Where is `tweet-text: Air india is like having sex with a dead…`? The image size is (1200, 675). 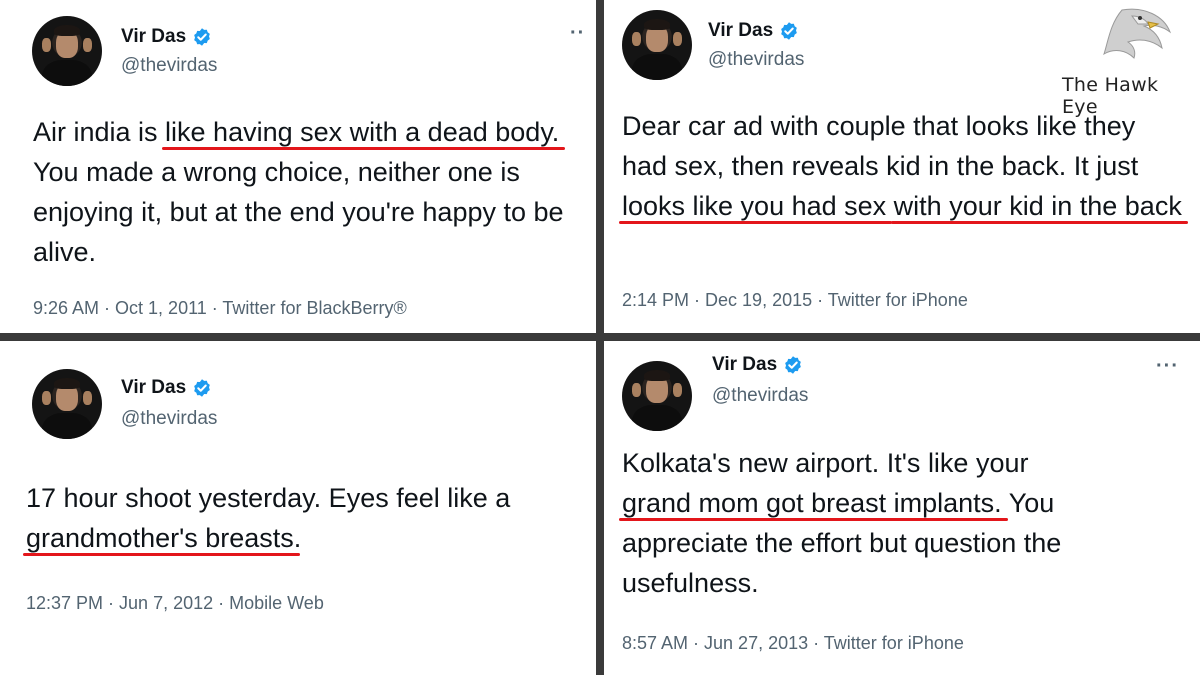 tweet-text: Air india is like having sex with a dead… is located at coordinates (313, 192).